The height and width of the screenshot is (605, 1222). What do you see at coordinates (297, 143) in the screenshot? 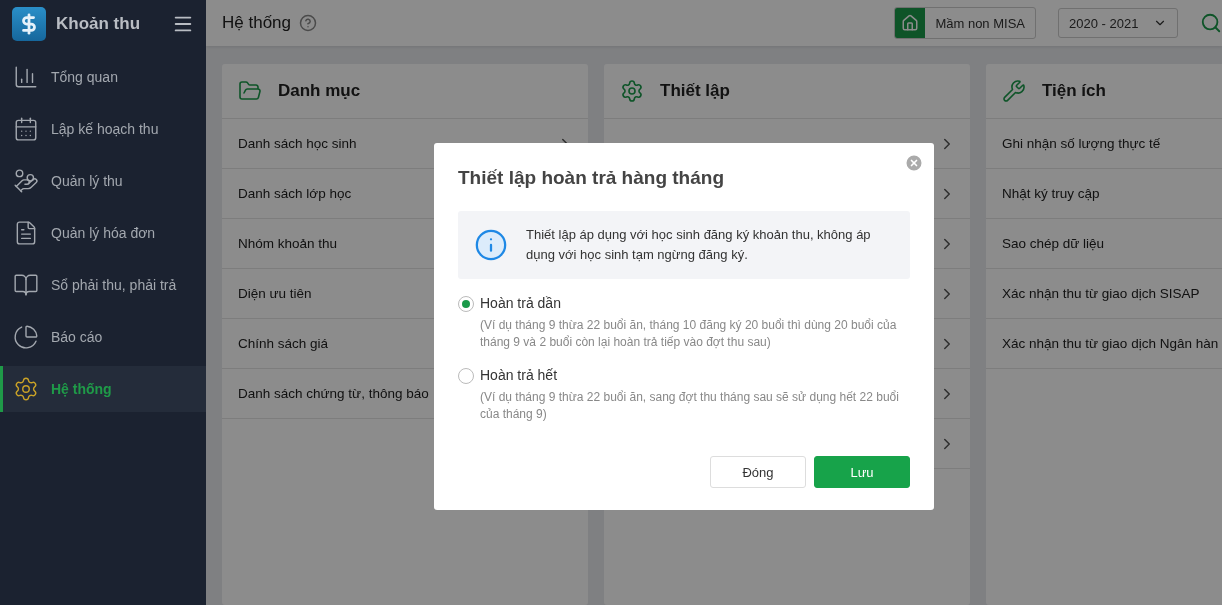
I see `menu-item: Danh sách học sinh` at bounding box center [297, 143].